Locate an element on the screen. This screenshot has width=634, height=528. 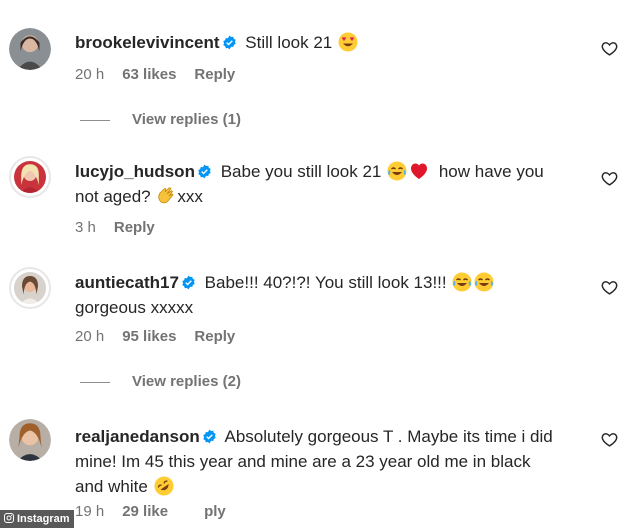
comment-body-line3: and white is located at coordinates (111, 486).